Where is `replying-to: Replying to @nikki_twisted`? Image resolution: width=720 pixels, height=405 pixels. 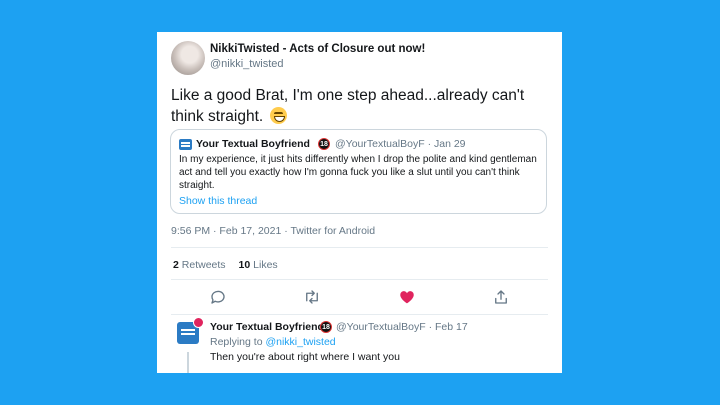
replying-to: Replying to @nikki_twisted is located at coordinates (273, 342).